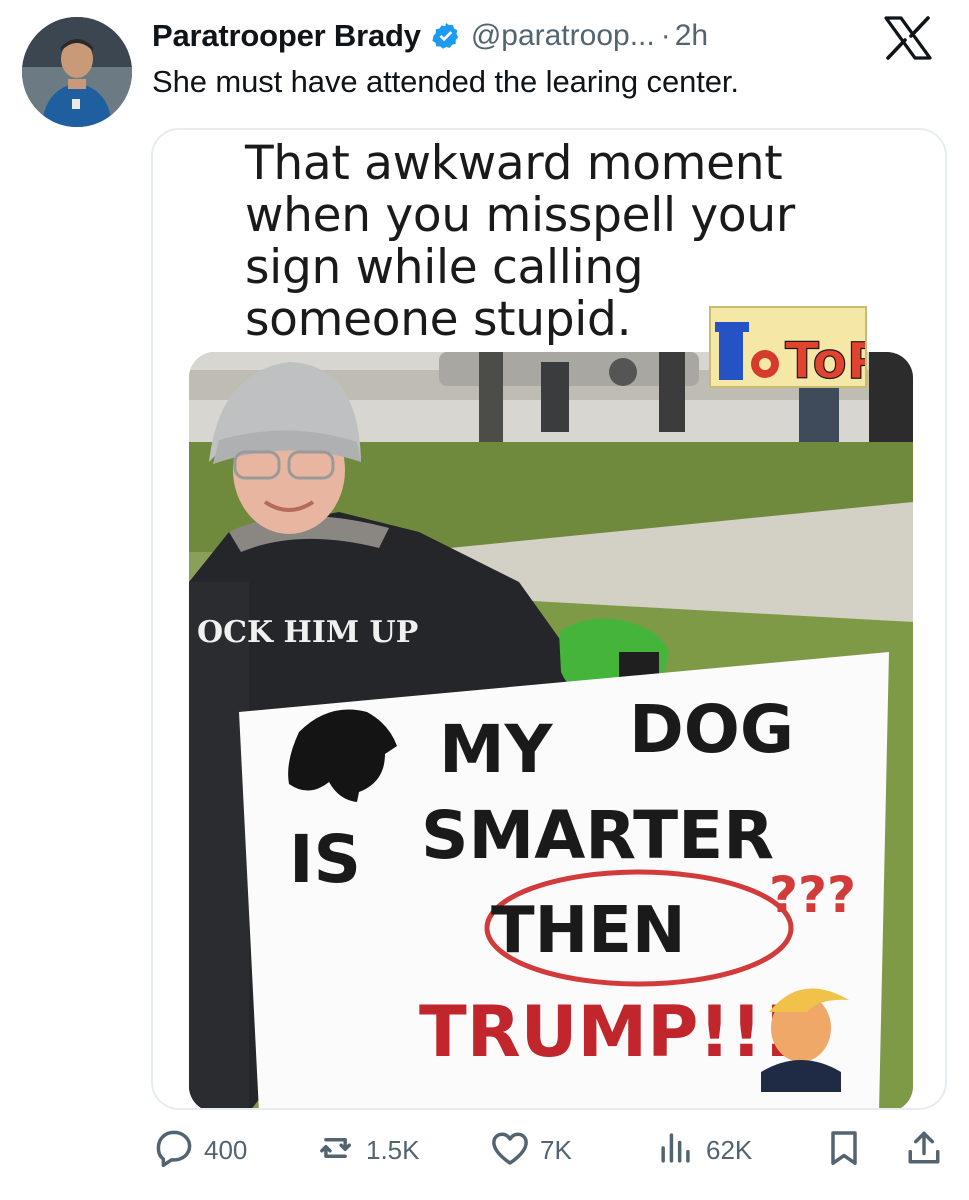 Image resolution: width=969 pixels, height=1200 pixels. Describe the element at coordinates (514, 163) in the screenshot. I see `caption-line: That awkward moment` at that location.